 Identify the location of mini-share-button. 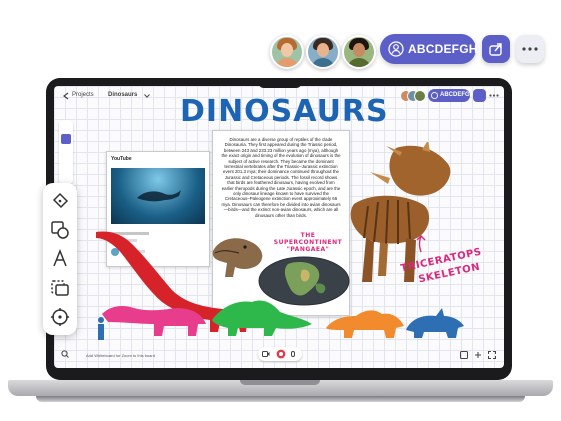
(479, 95).